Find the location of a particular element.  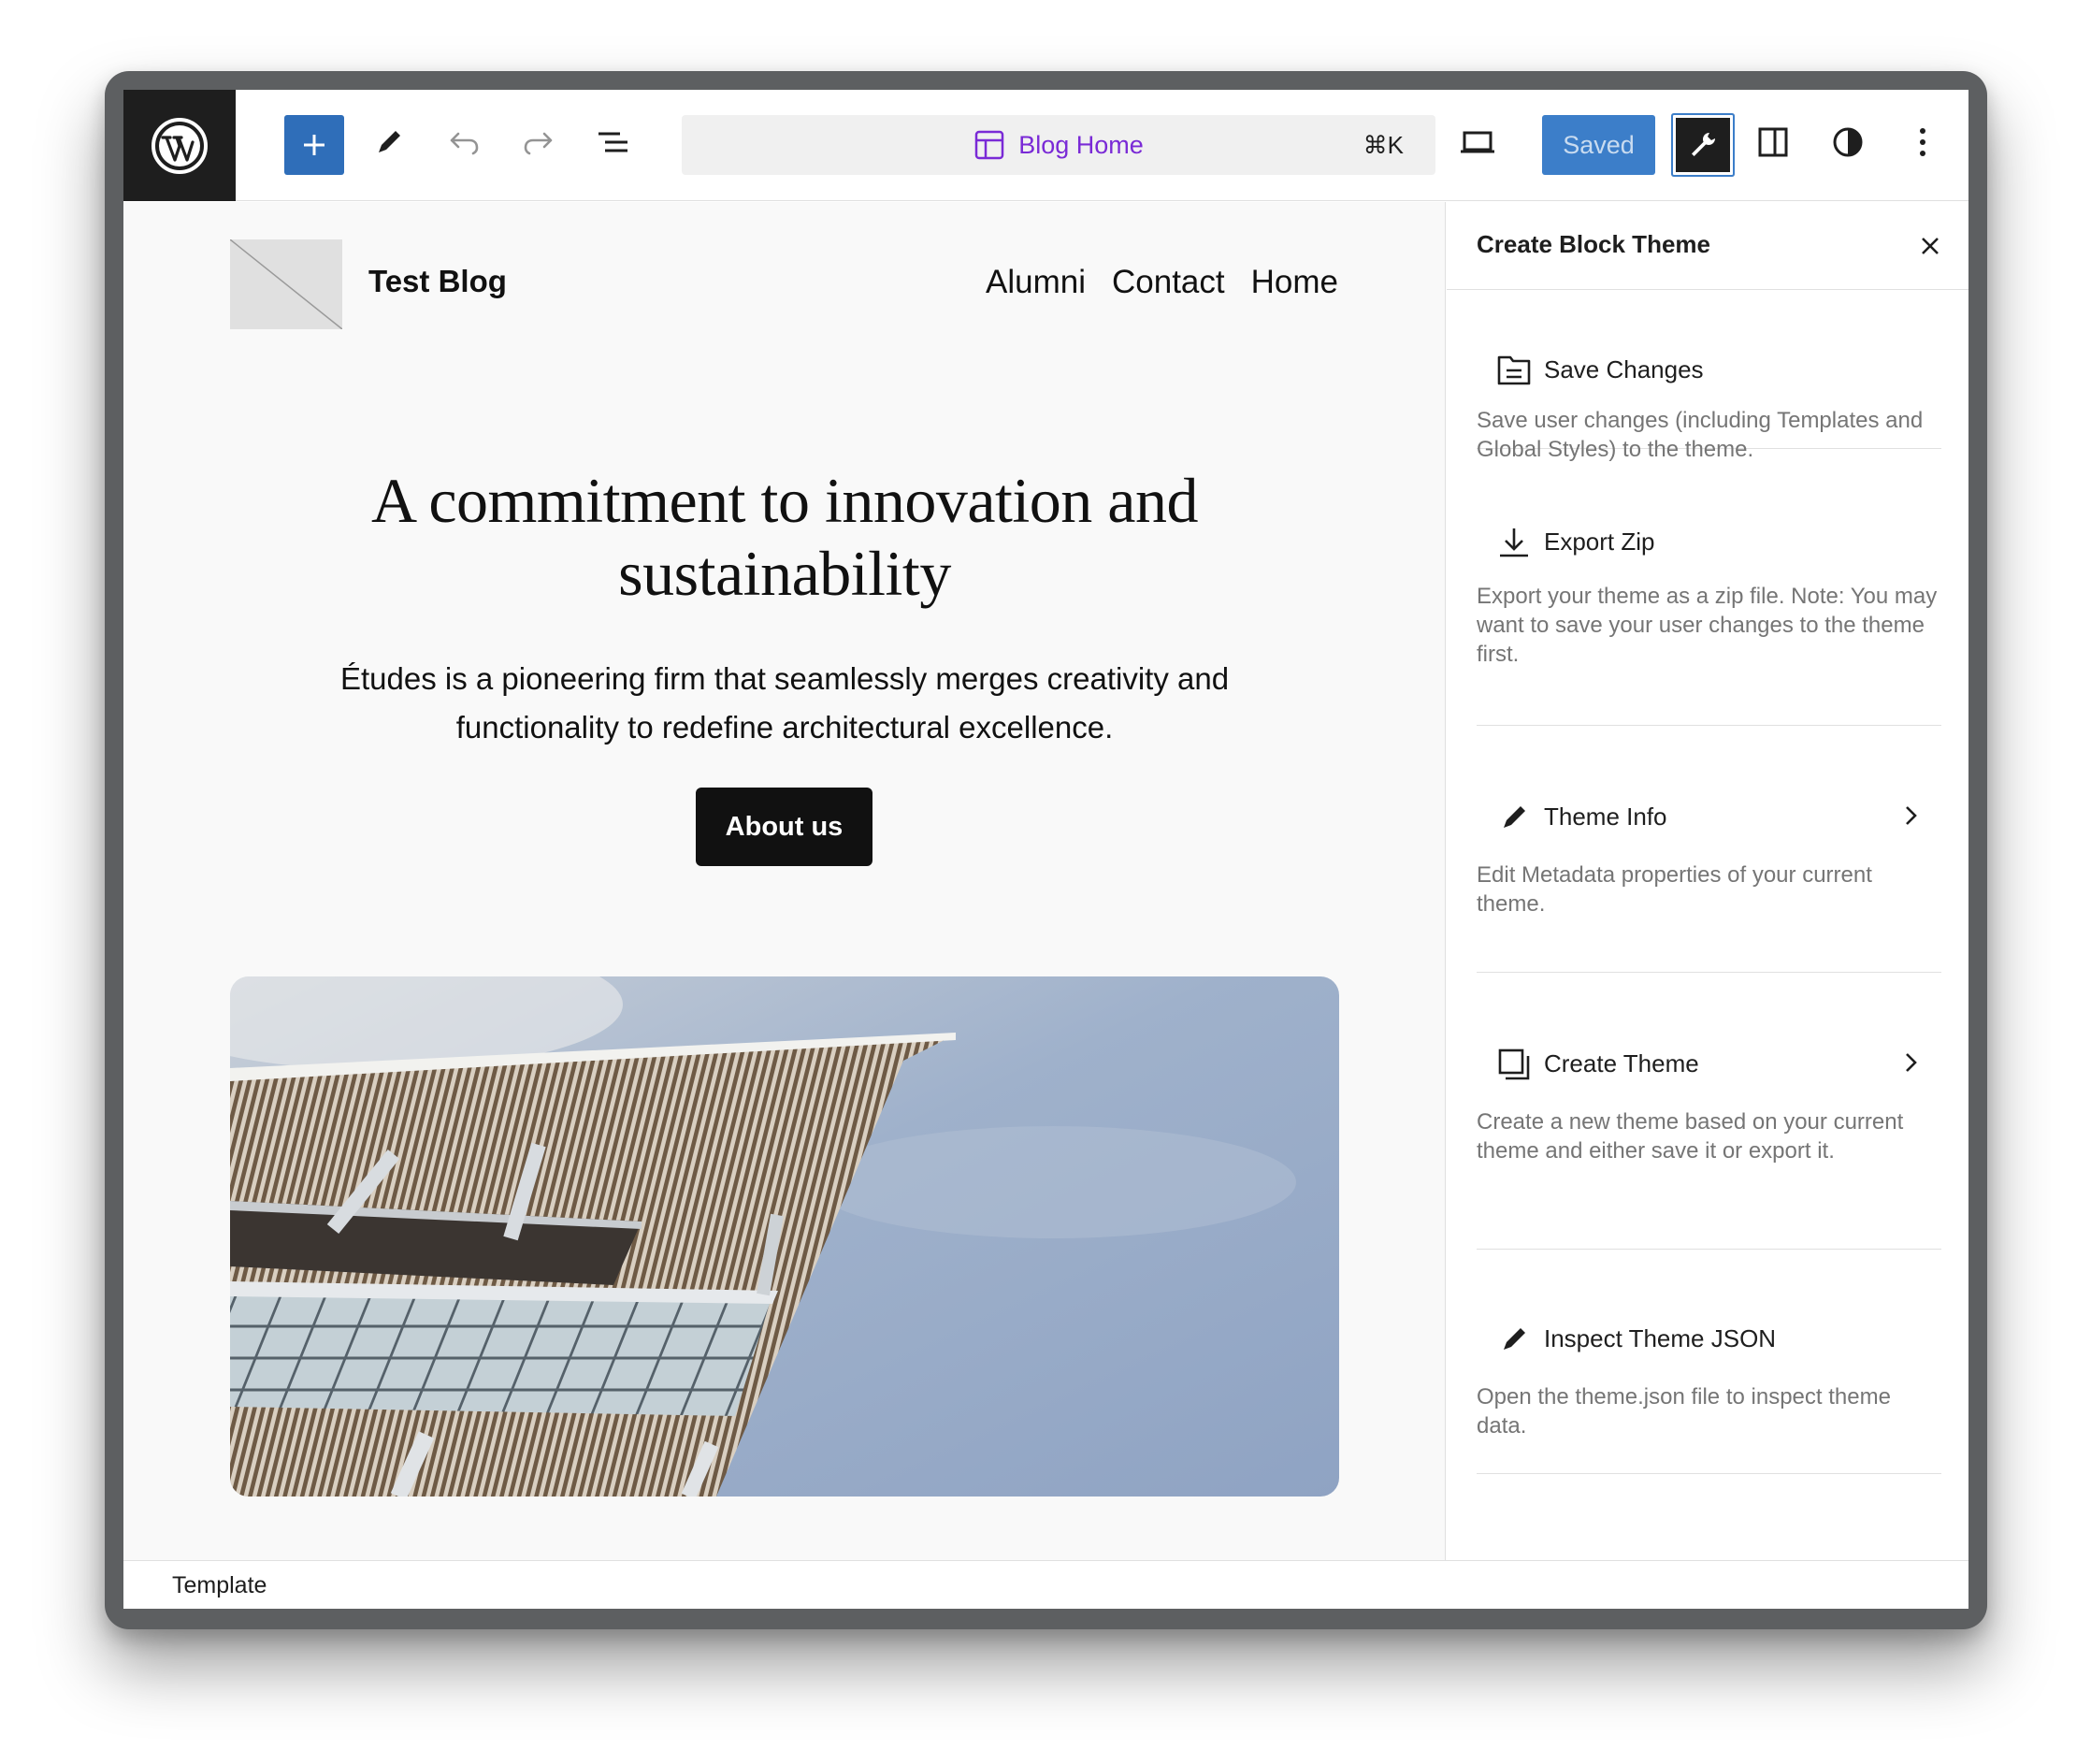

styles-button is located at coordinates (1848, 142).